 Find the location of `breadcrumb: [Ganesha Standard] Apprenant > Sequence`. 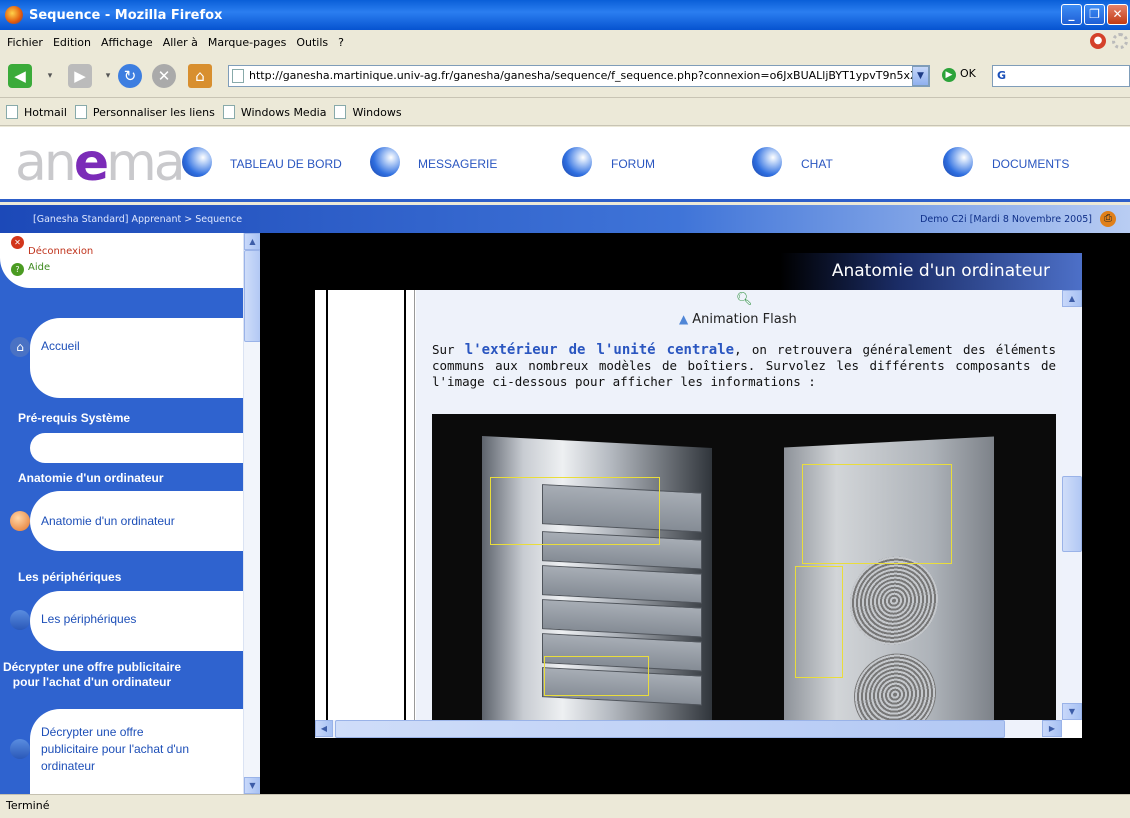

breadcrumb: [Ganesha Standard] Apprenant > Sequence is located at coordinates (138, 219).